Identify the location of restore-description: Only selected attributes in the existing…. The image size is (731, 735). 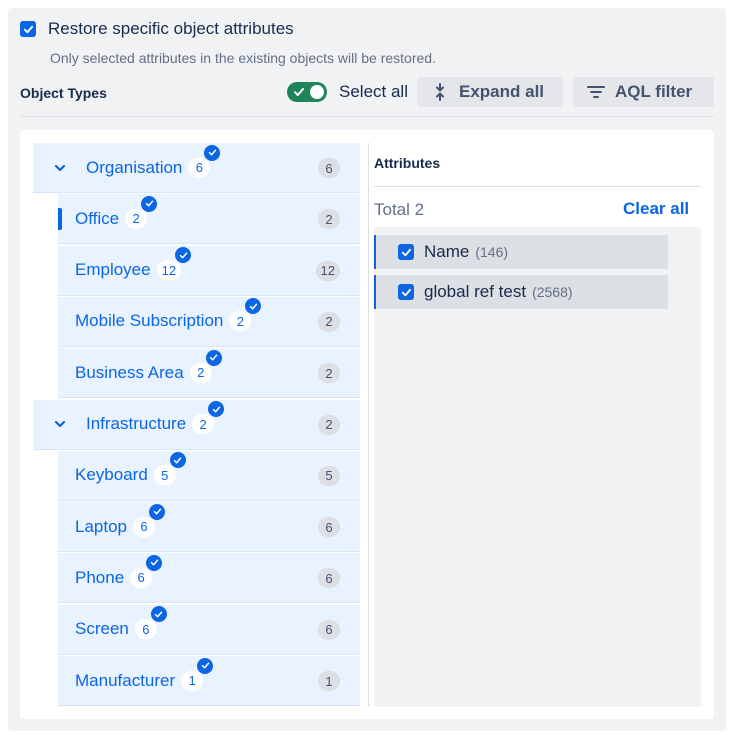
(243, 58).